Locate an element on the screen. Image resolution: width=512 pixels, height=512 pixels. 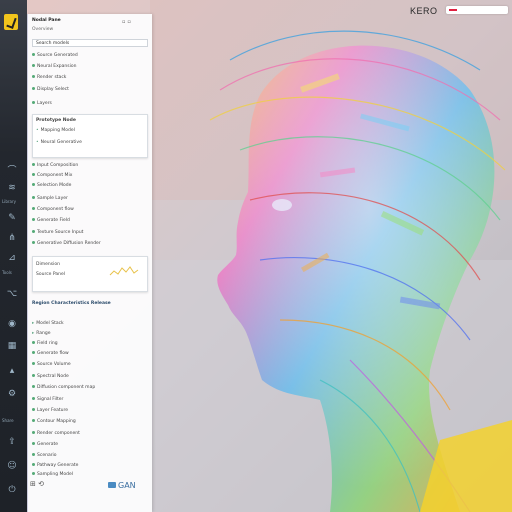
list-item: Input Composition is located at coordinates (90, 165).